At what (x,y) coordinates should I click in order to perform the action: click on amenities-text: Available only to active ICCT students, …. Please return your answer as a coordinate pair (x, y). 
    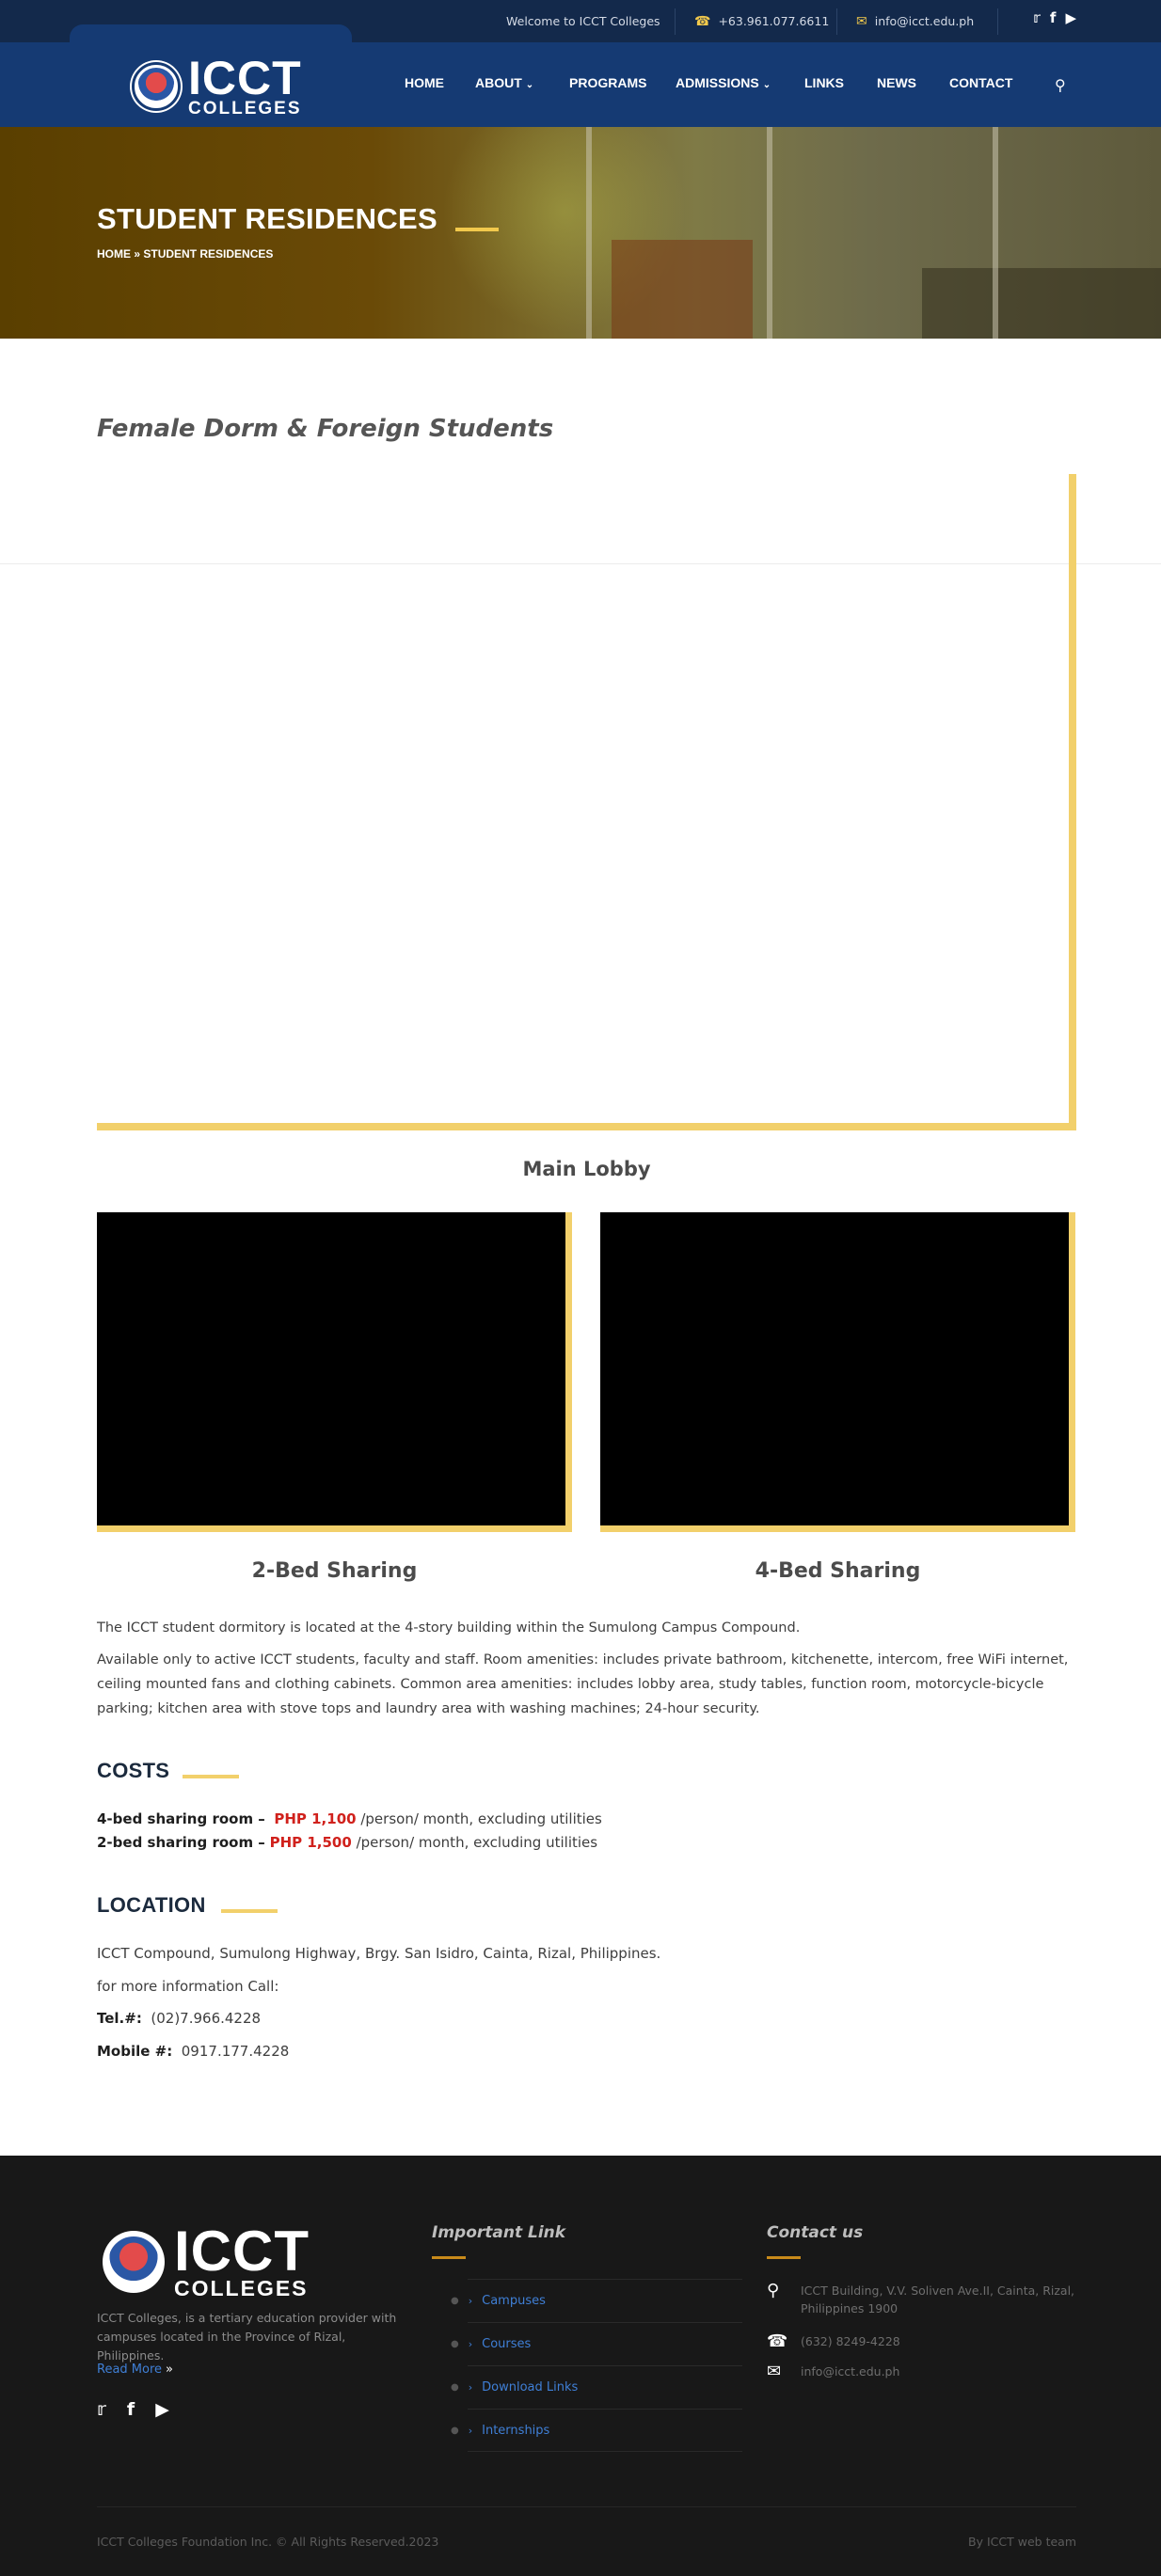
    Looking at the image, I should click on (583, 1684).